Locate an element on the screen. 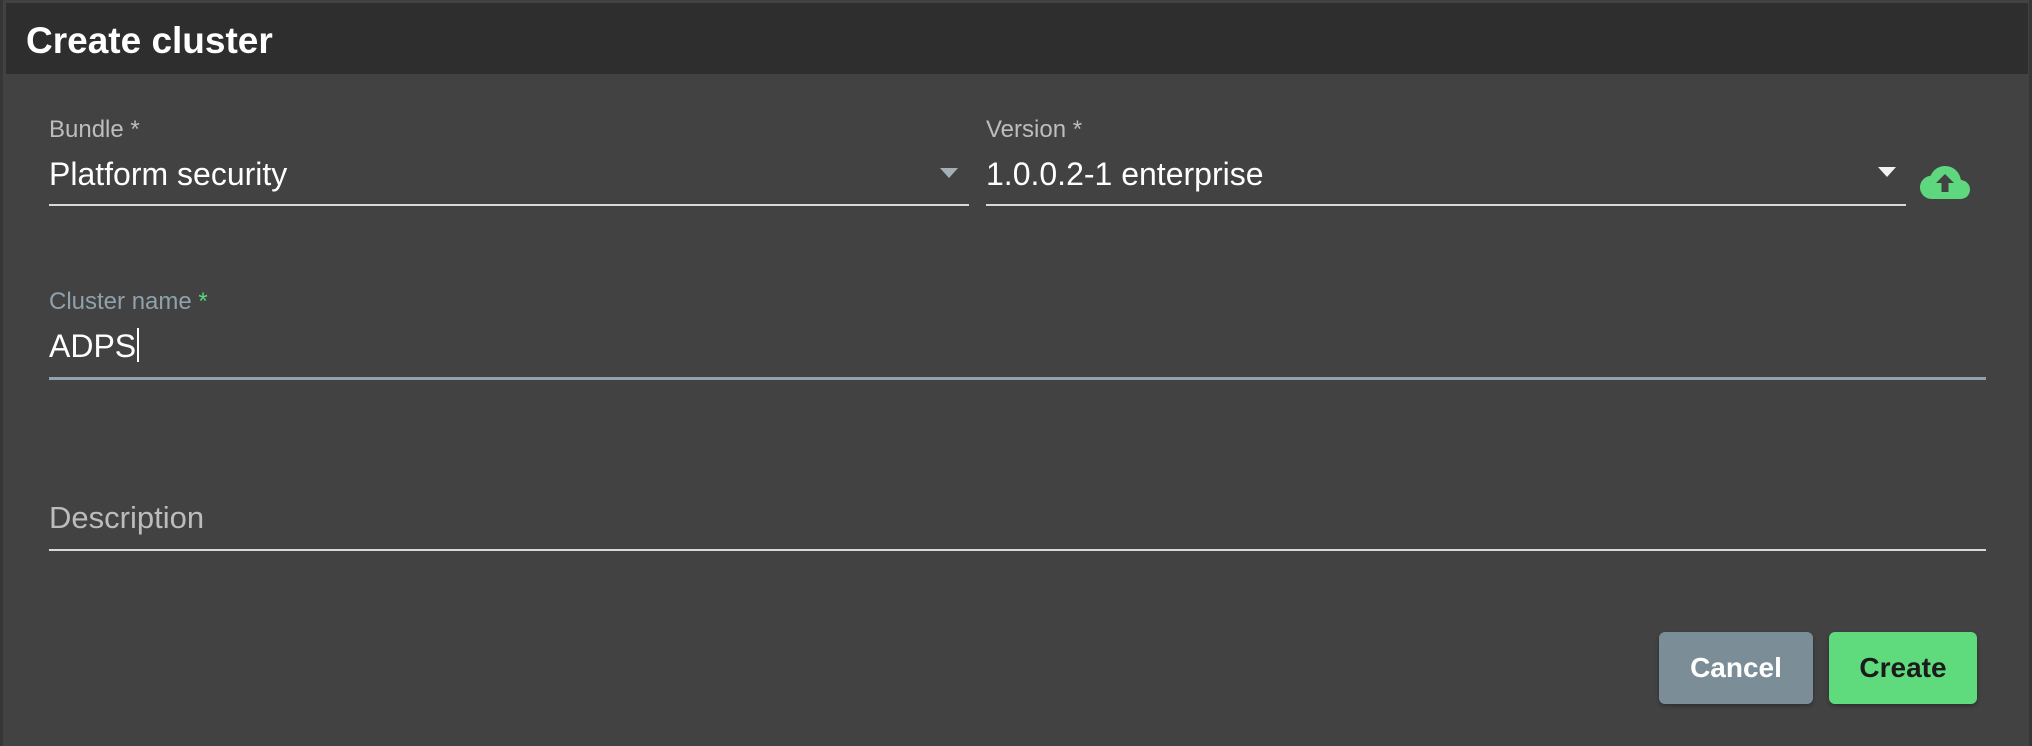 The width and height of the screenshot is (2032, 746). cancel-button: Cancel is located at coordinates (1736, 668).